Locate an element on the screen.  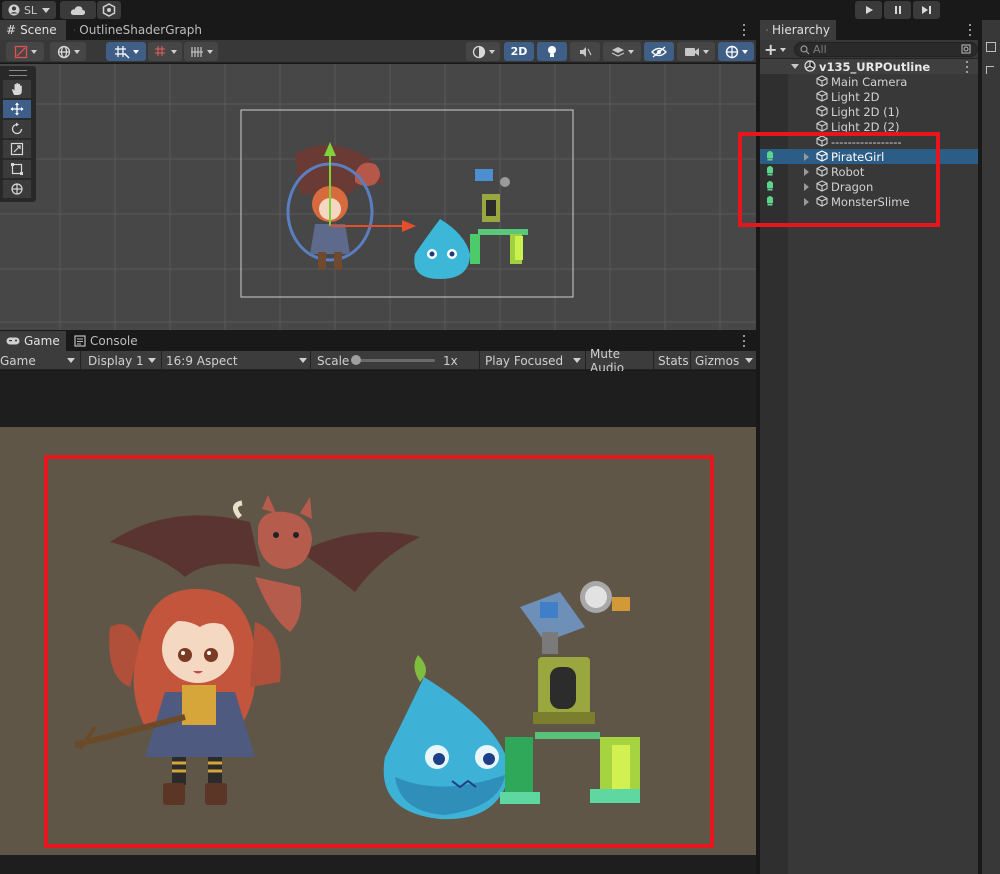
hierarchy-item: Light 2D (1) is located at coordinates (869, 111).